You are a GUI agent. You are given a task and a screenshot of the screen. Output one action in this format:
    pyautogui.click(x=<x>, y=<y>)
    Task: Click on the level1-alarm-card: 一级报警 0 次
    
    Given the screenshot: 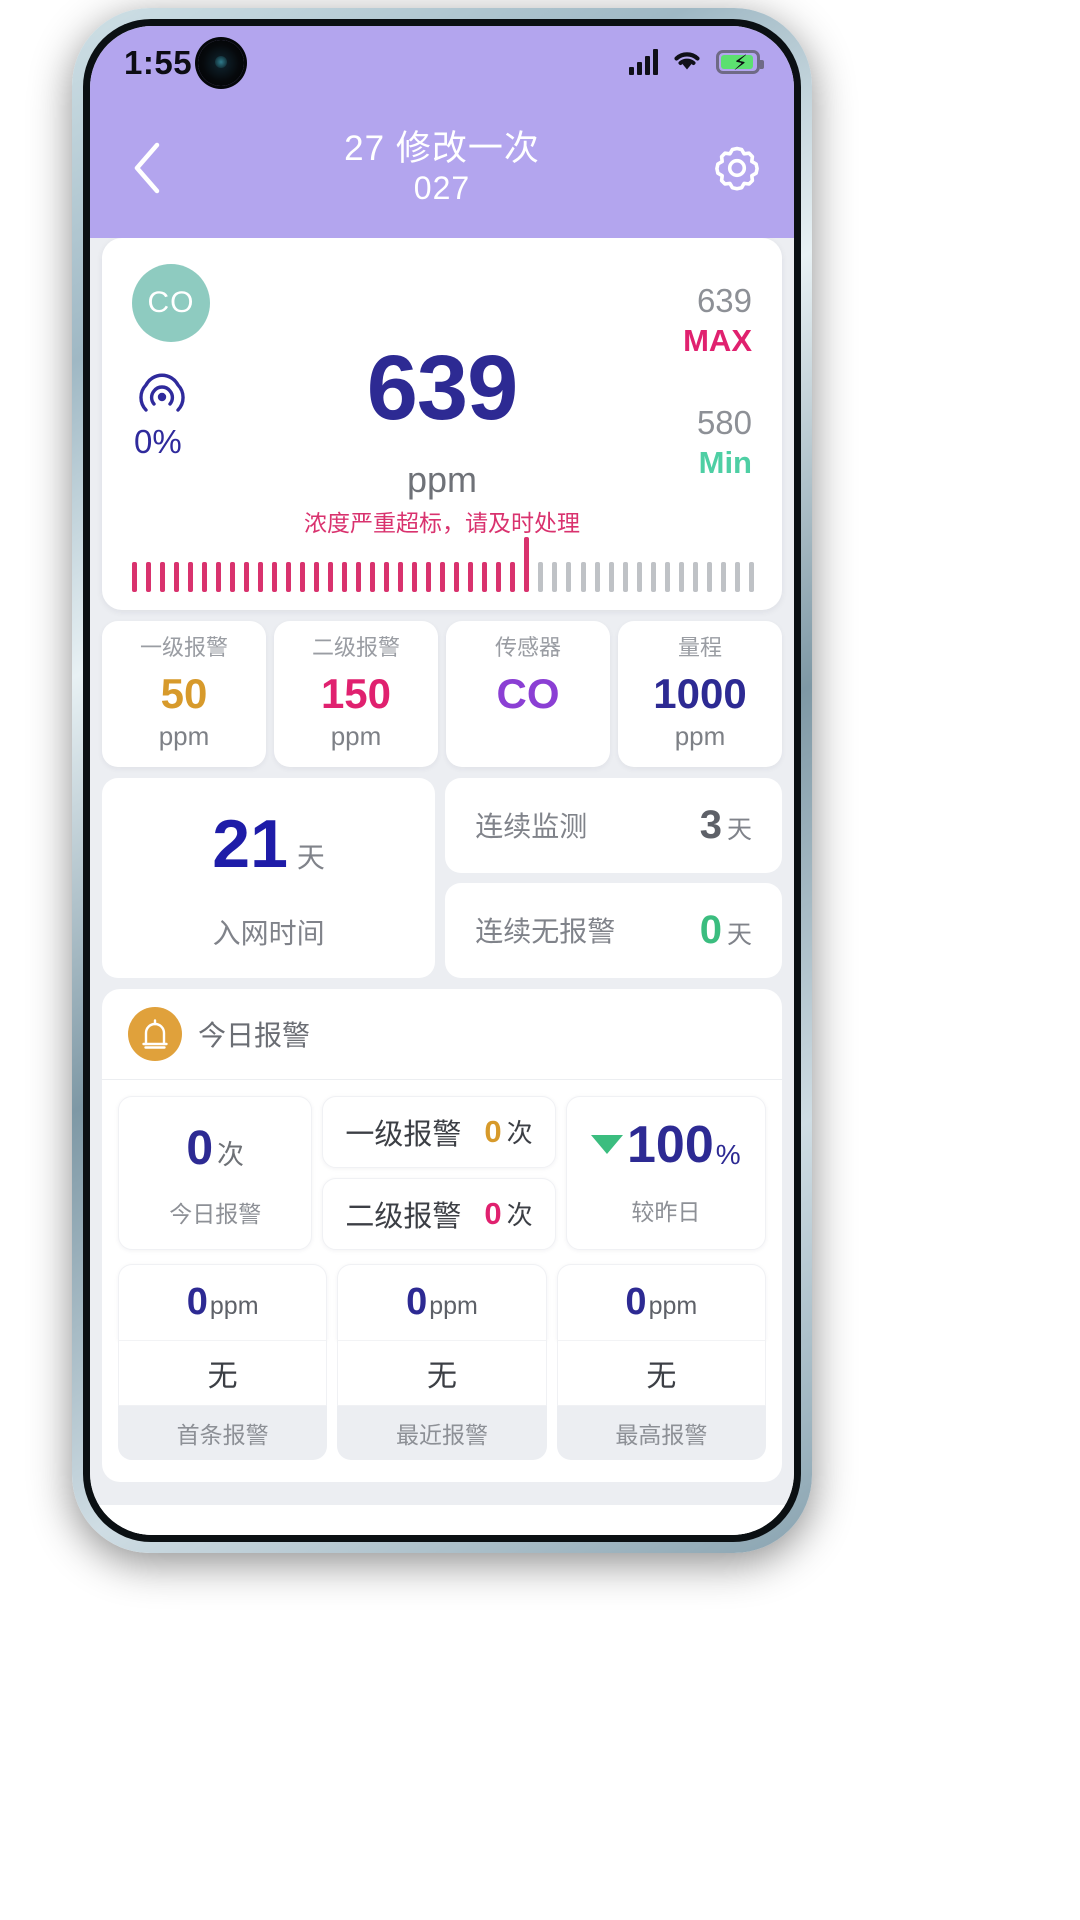 What is the action you would take?
    pyautogui.click(x=439, y=1131)
    